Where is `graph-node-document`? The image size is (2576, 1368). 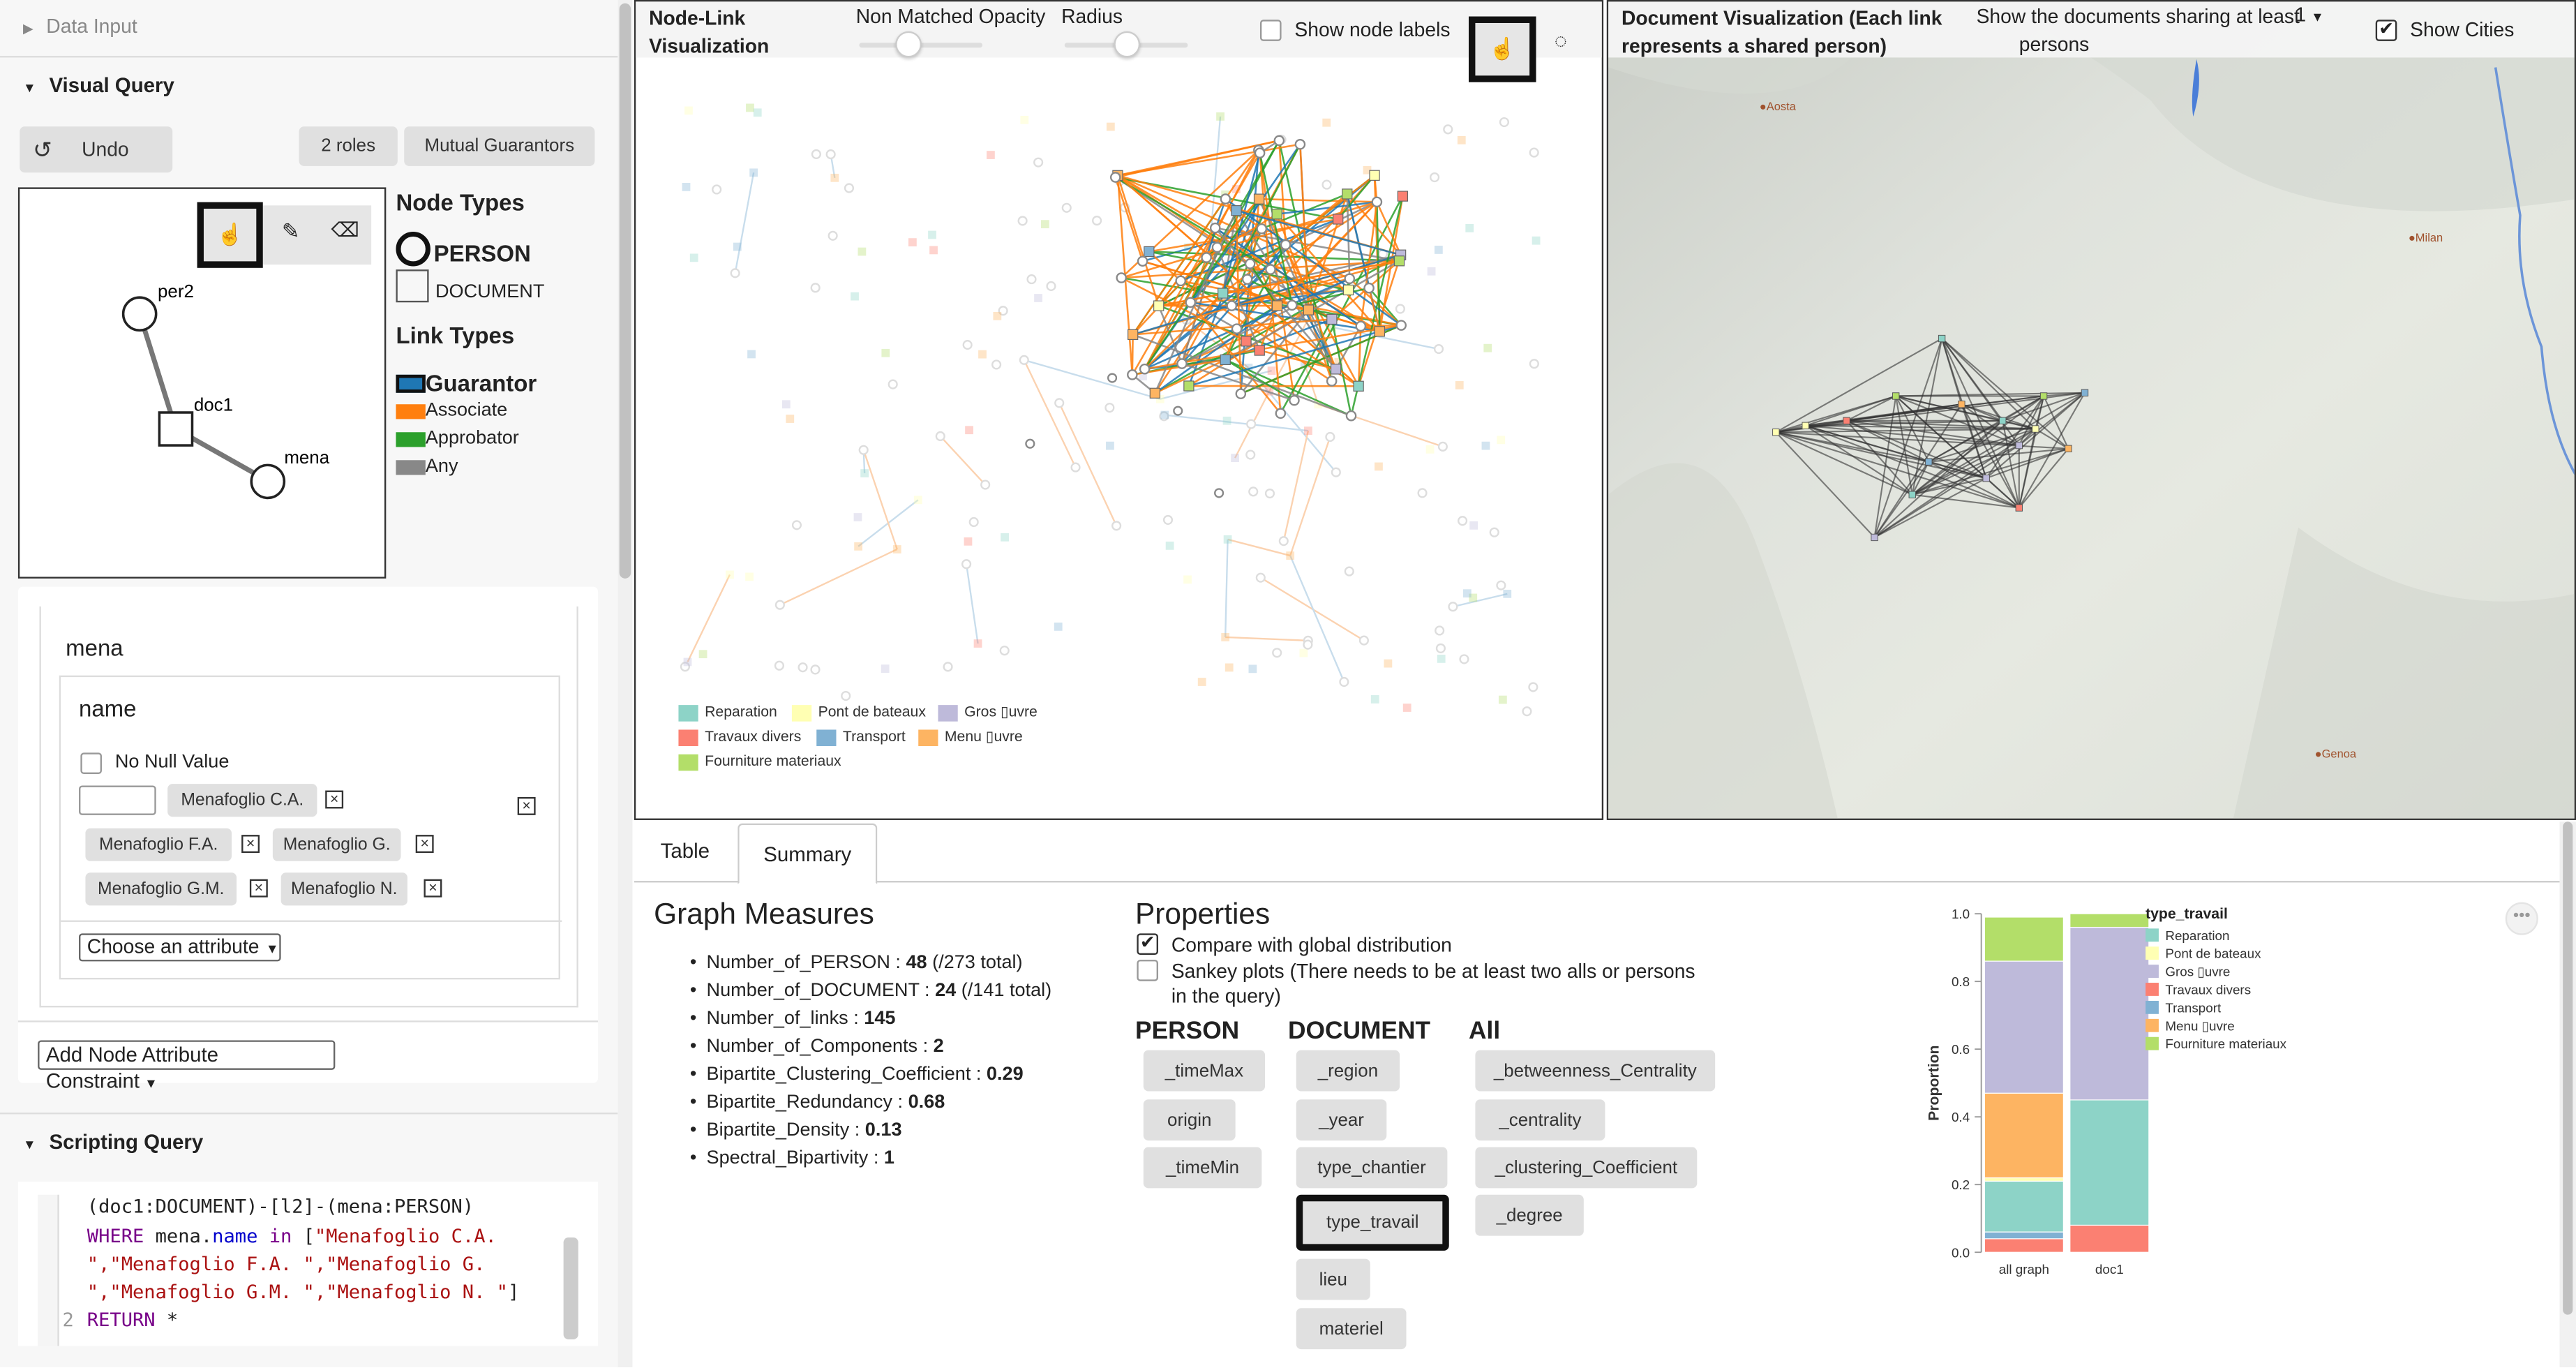 graph-node-document is located at coordinates (1189, 386).